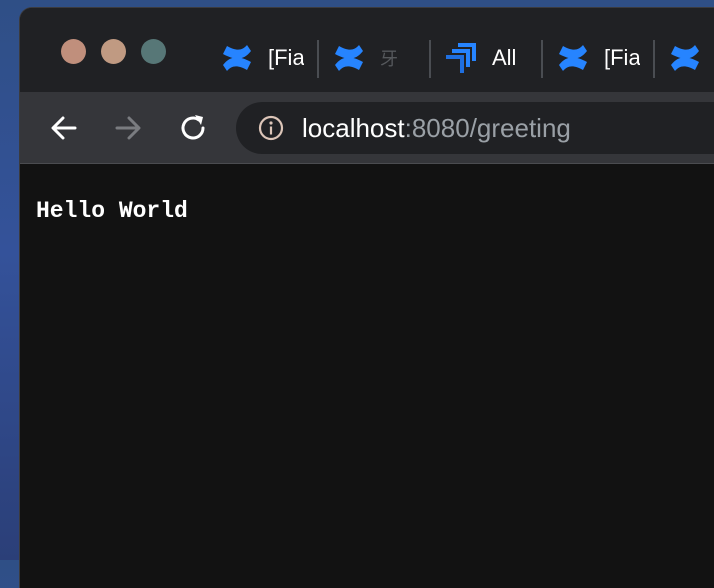 This screenshot has width=714, height=588. I want to click on info-icon, so click(271, 128).